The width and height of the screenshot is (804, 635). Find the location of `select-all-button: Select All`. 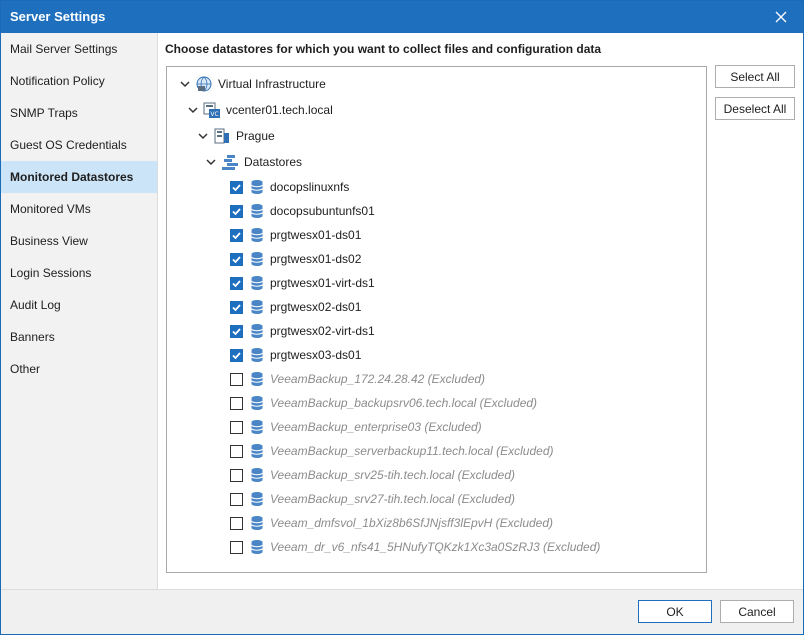

select-all-button: Select All is located at coordinates (755, 76).